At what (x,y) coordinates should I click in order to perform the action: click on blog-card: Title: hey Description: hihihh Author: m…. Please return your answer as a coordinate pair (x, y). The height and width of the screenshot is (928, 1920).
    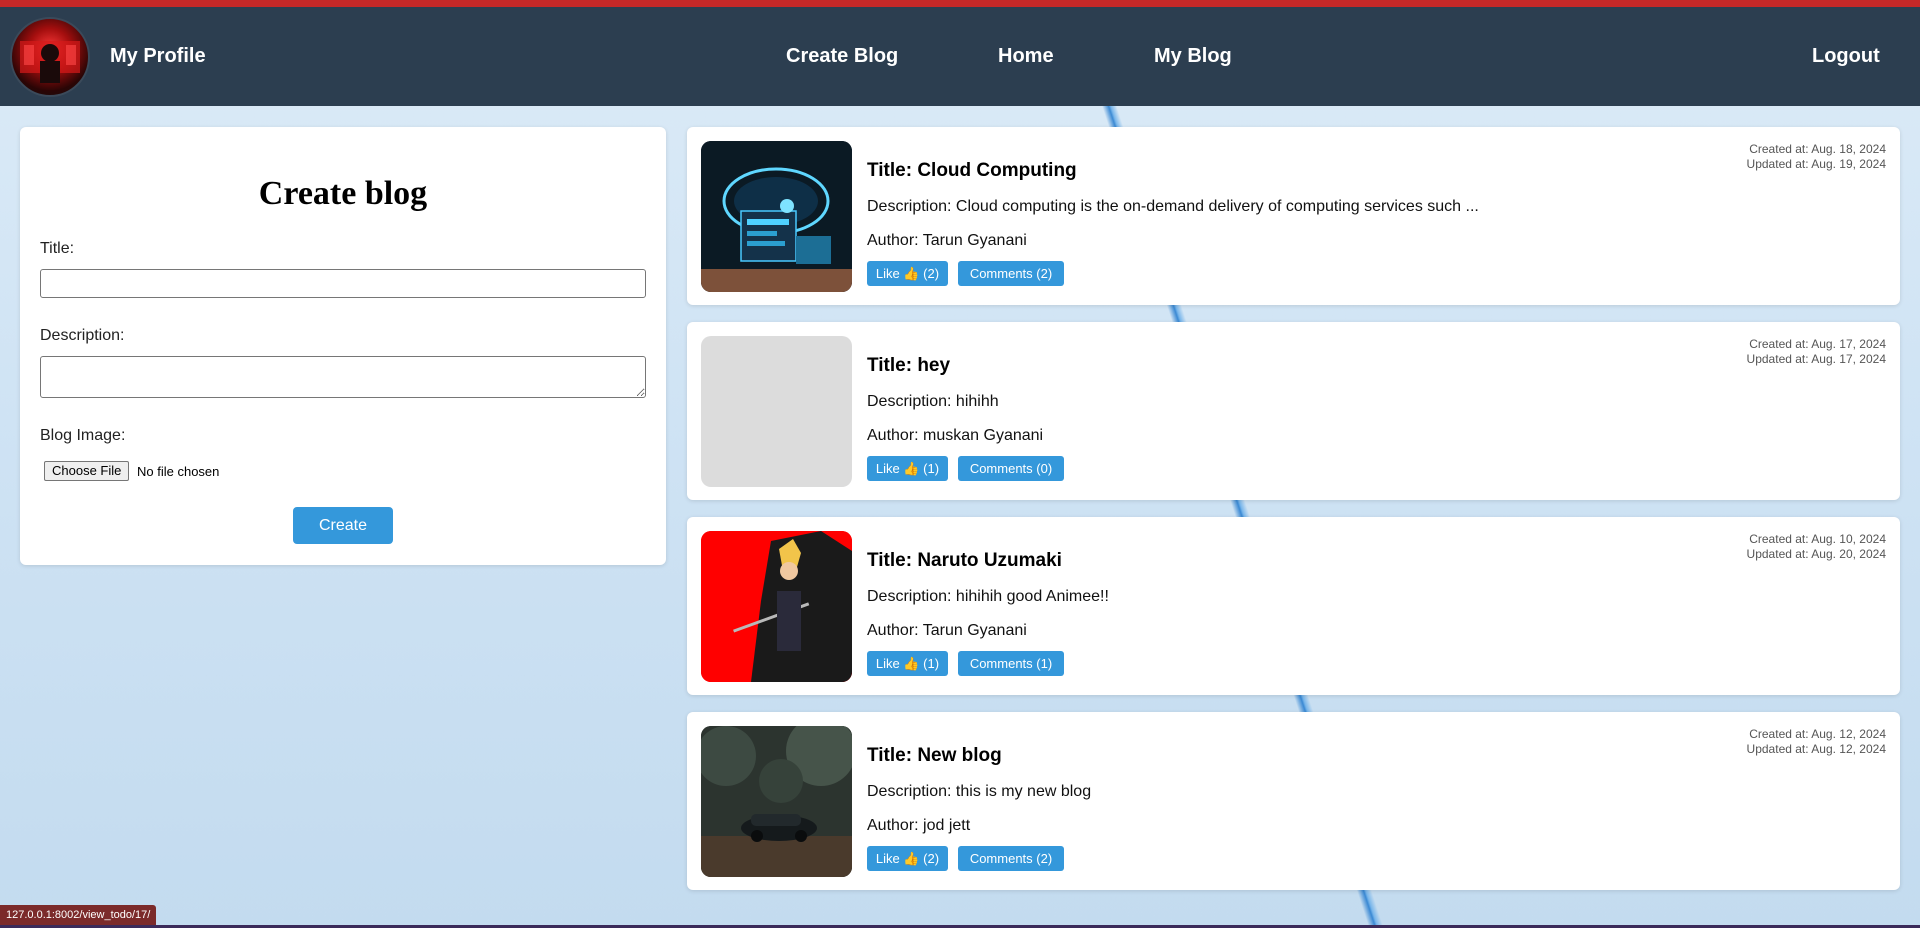
    Looking at the image, I should click on (1293, 411).